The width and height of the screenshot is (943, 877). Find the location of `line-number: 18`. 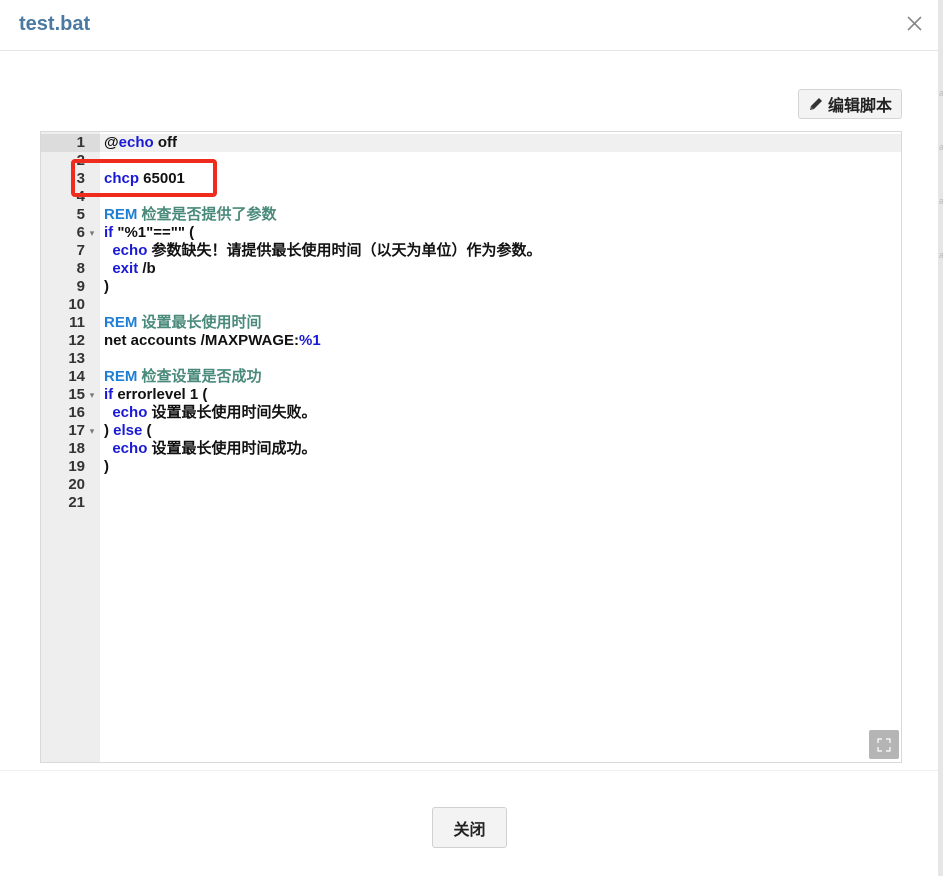

line-number: 18 is located at coordinates (76, 448).